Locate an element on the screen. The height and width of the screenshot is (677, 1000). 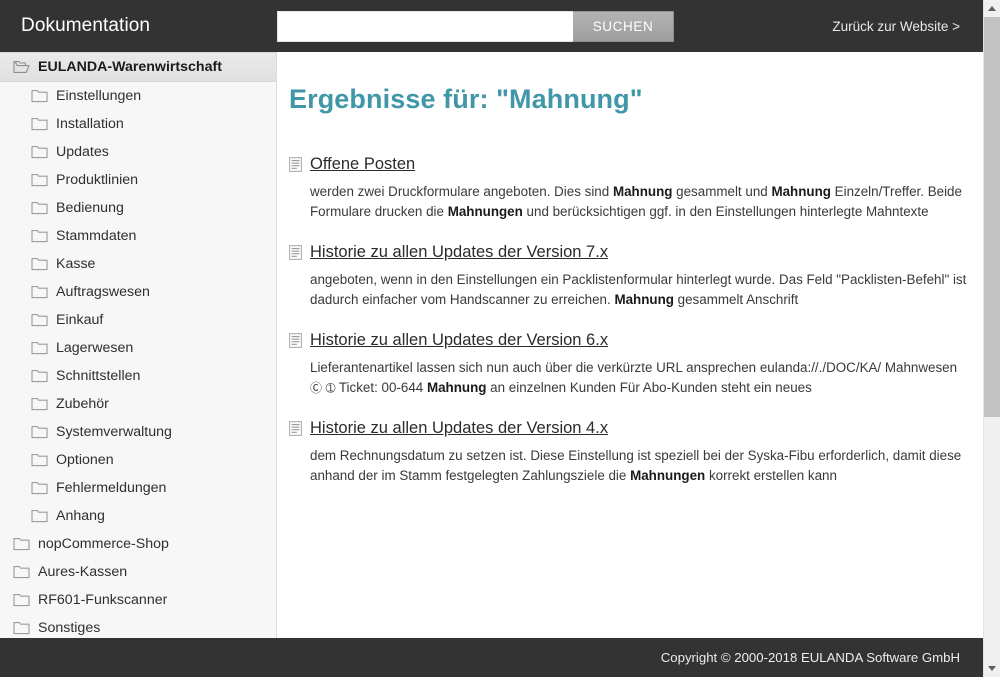
sidebar-item-label: Lagerwesen is located at coordinates (95, 348).